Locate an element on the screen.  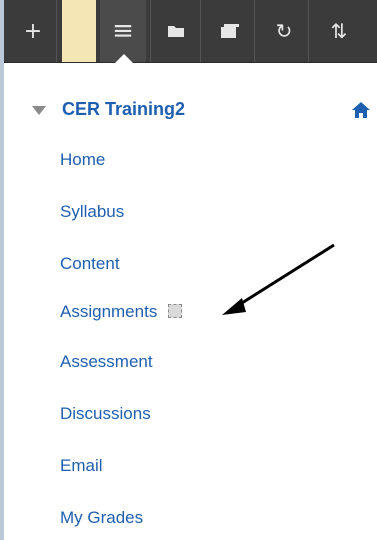
add-button: + is located at coordinates (33, 31).